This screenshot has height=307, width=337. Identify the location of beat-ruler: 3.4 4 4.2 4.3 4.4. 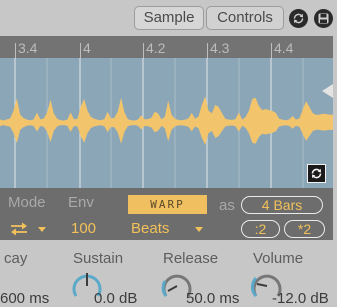
(166, 47).